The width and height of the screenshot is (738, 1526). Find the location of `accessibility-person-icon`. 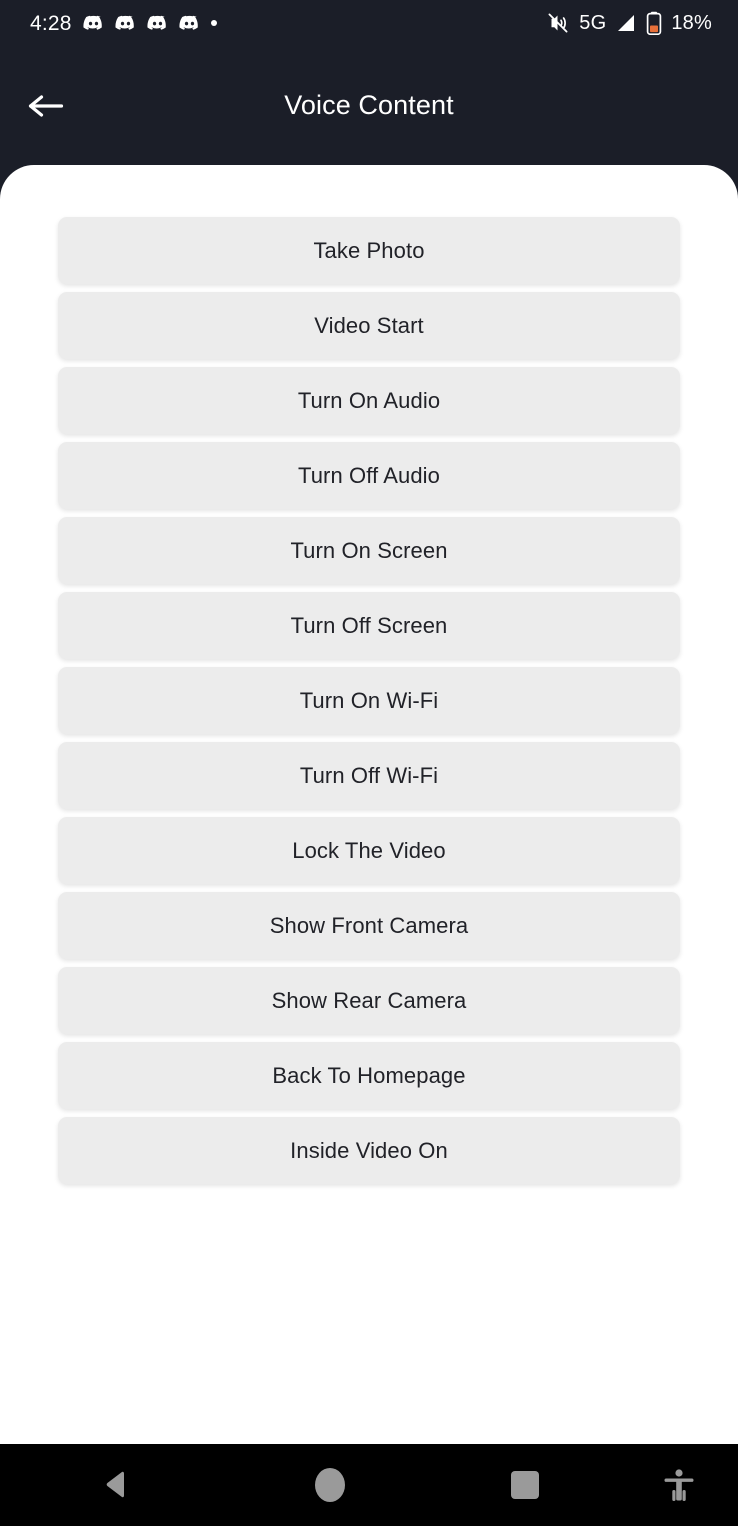

accessibility-person-icon is located at coordinates (679, 1485).